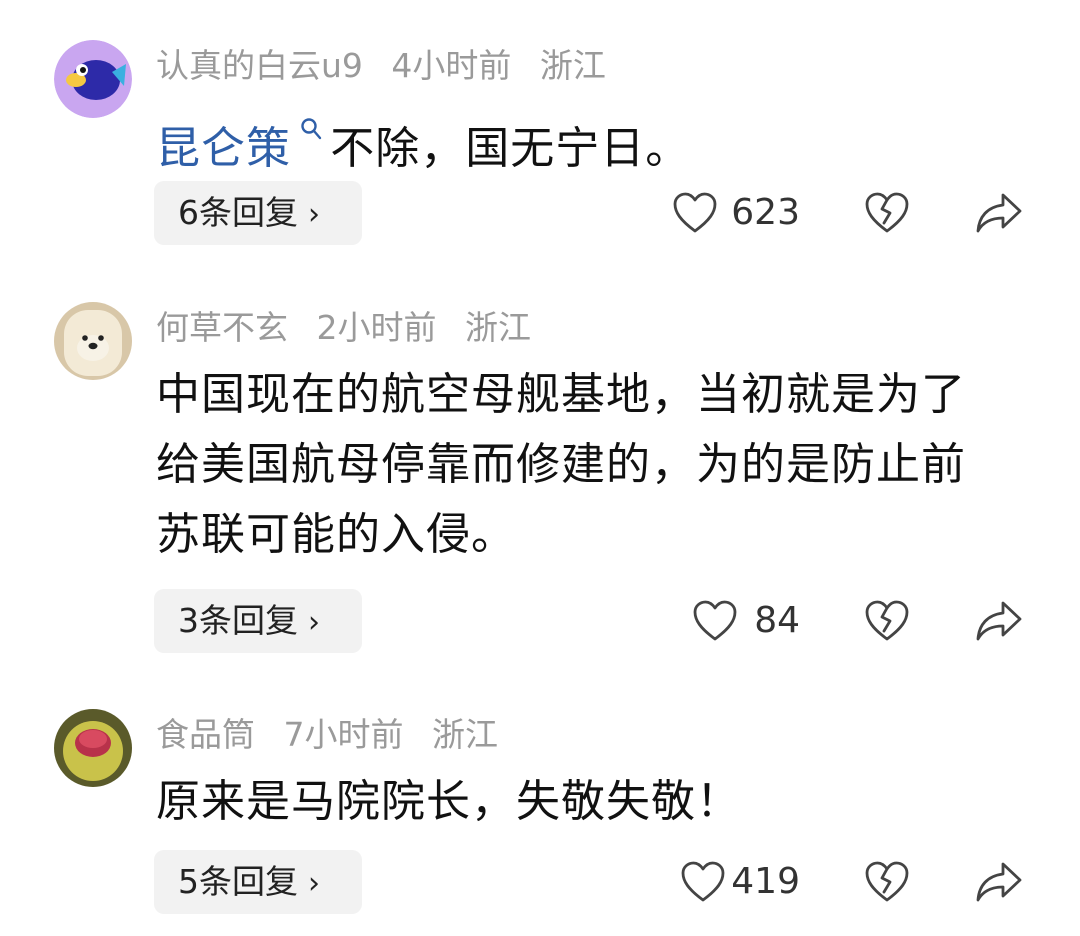 This screenshot has width=1080, height=936. What do you see at coordinates (243, 146) in the screenshot?
I see `topic-link: 昆仑策` at bounding box center [243, 146].